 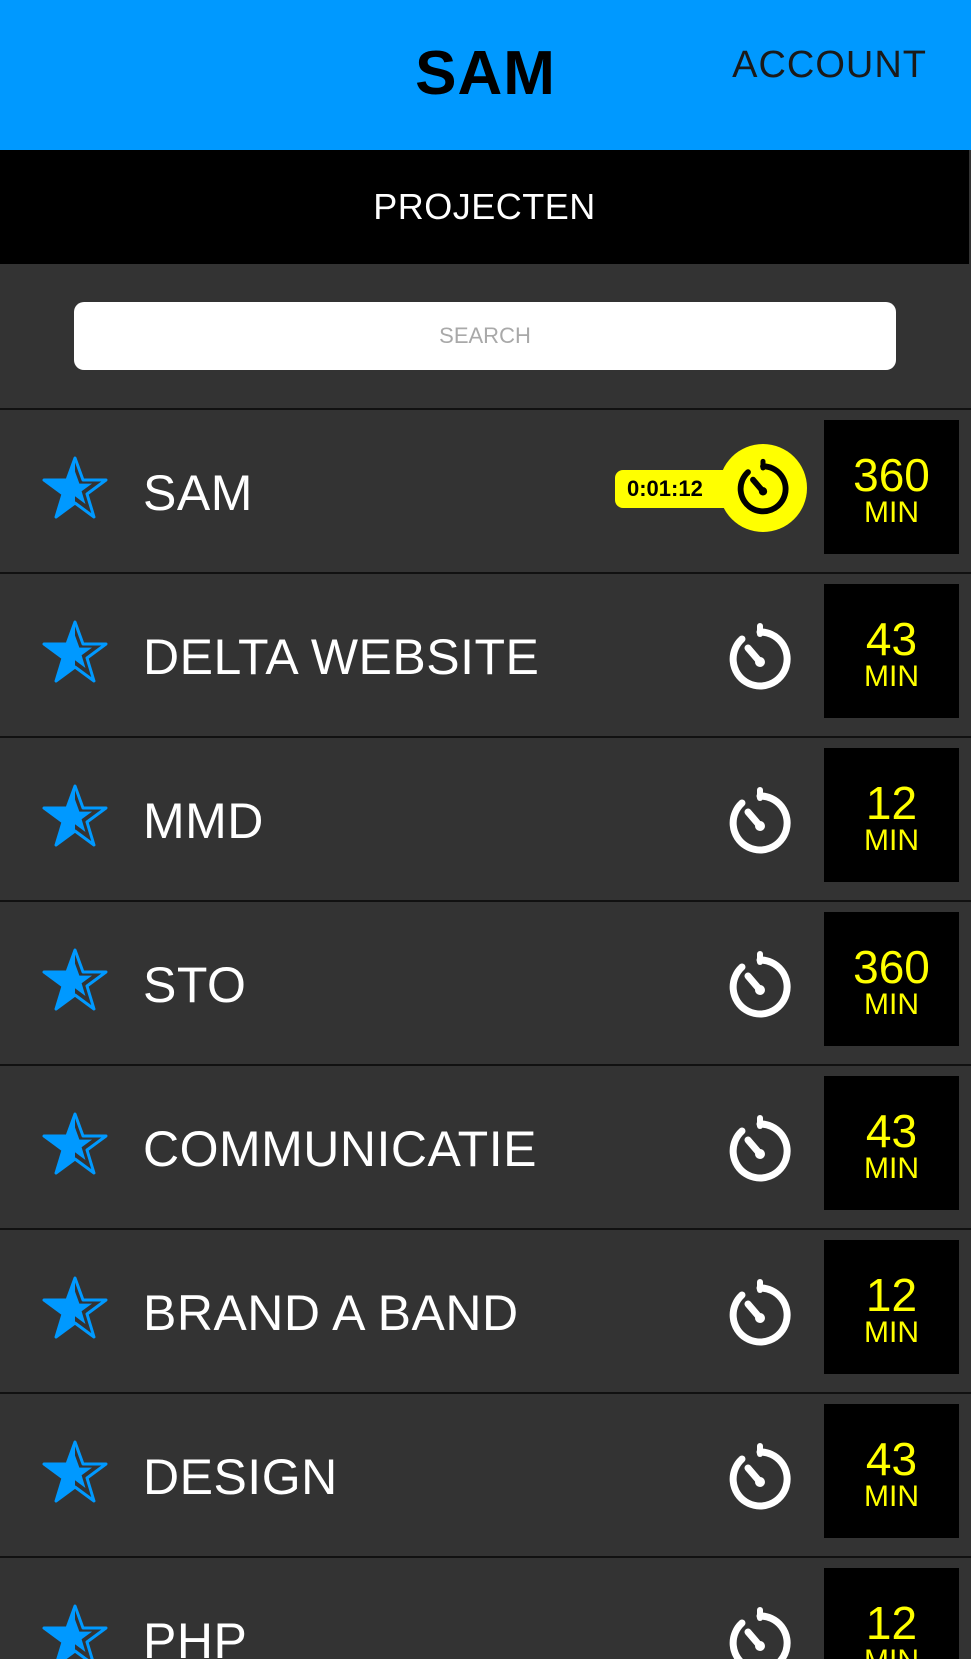 I want to click on project-name: DELTA WEBSITE, so click(x=341, y=657).